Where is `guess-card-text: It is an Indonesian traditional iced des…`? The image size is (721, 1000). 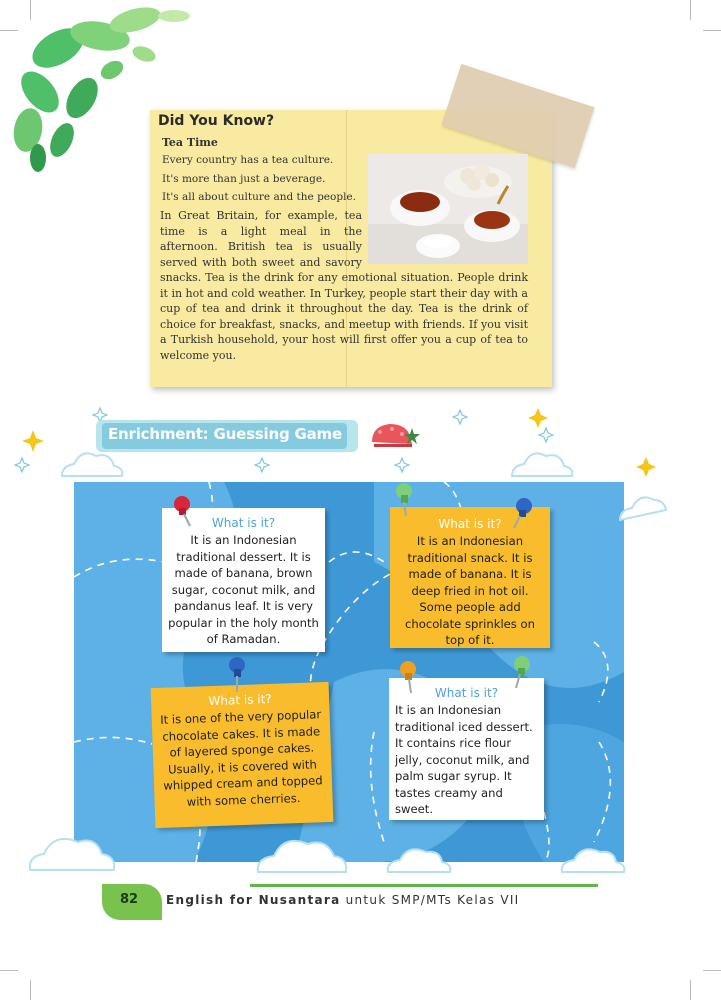
guess-card-text: It is an Indonesian traditional iced des… is located at coordinates (464, 759).